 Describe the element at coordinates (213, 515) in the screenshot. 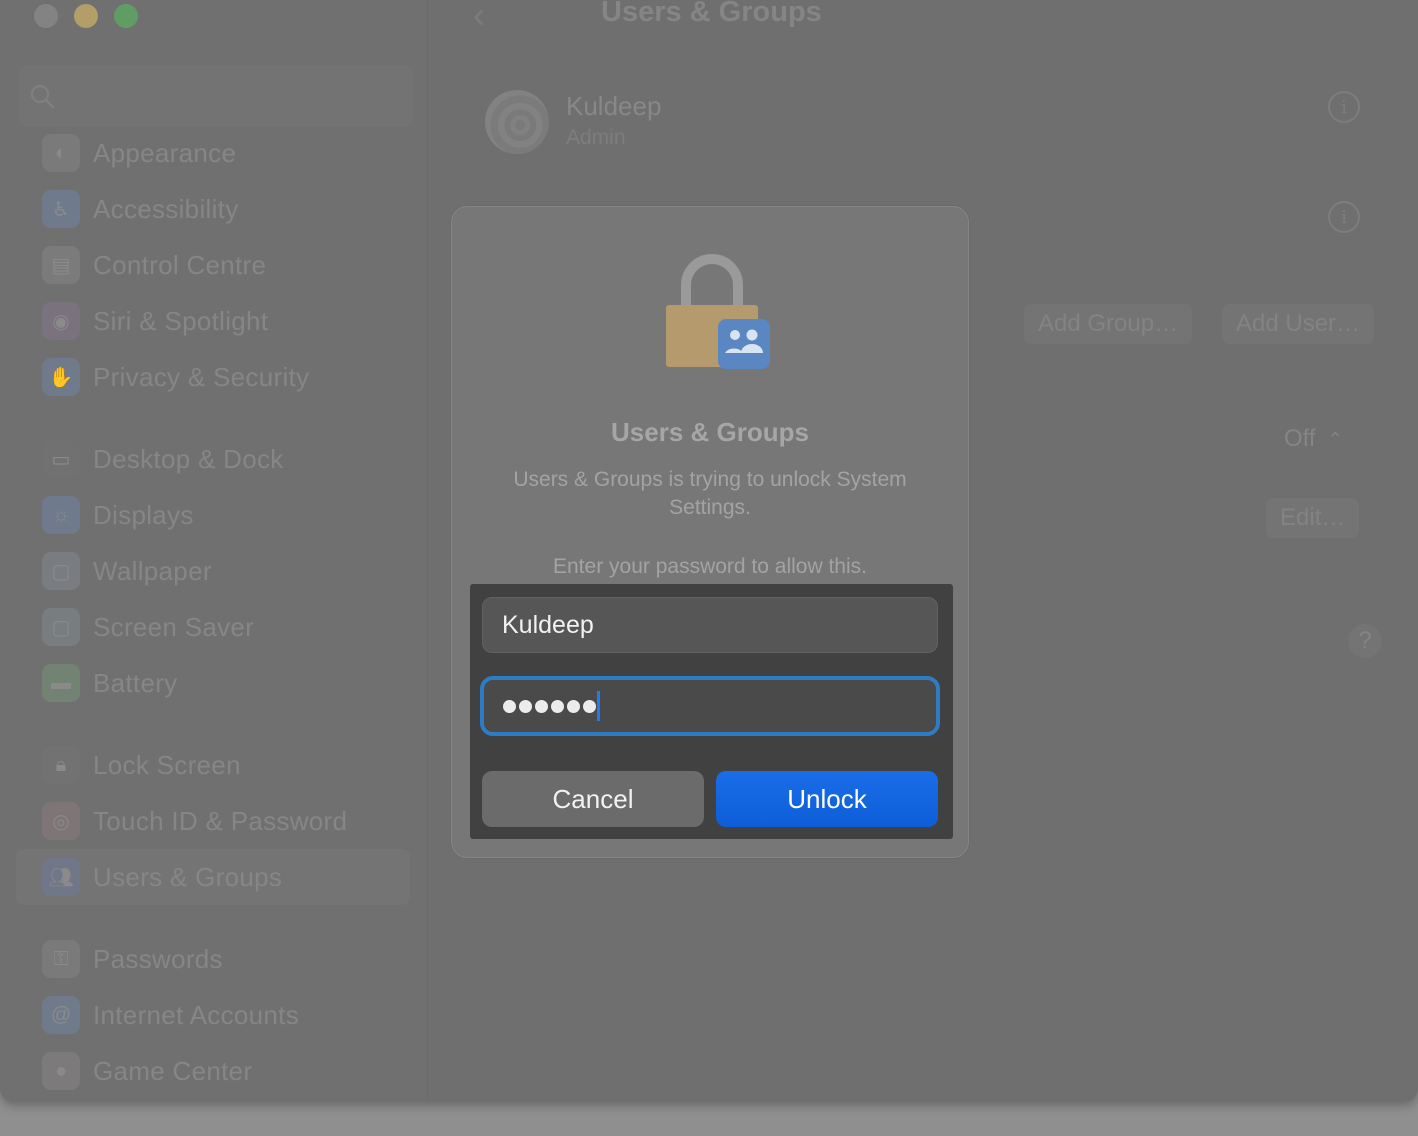

I see `sidebar-item-displays: ☼ Displays` at that location.